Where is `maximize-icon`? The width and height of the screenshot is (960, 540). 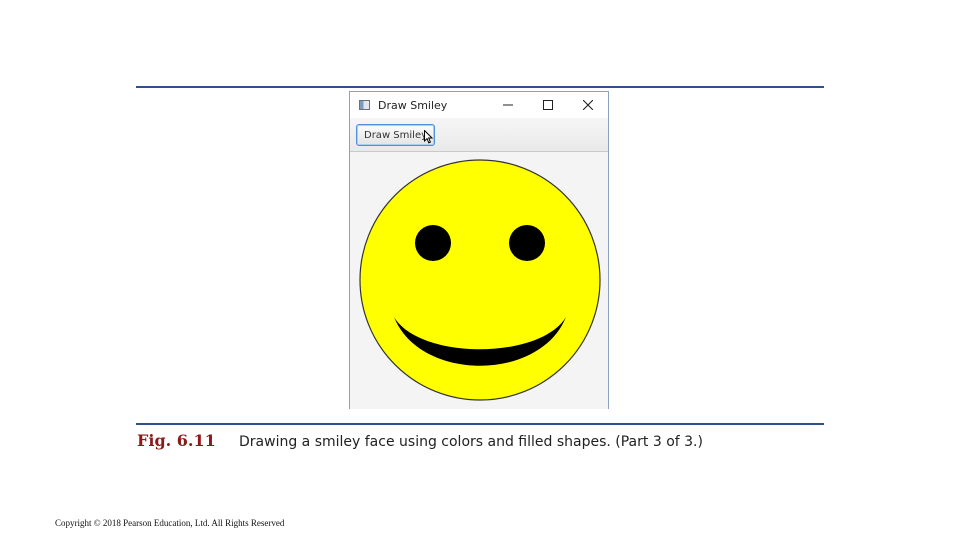
maximize-icon is located at coordinates (548, 105).